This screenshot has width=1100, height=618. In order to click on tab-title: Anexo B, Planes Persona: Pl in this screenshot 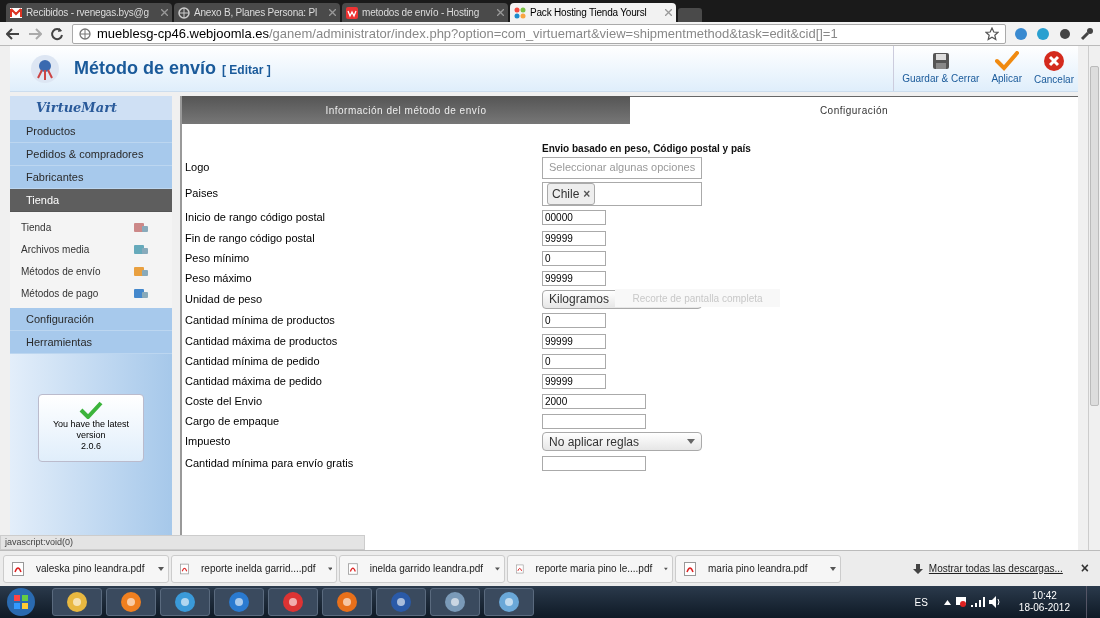, I will do `click(256, 13)`.